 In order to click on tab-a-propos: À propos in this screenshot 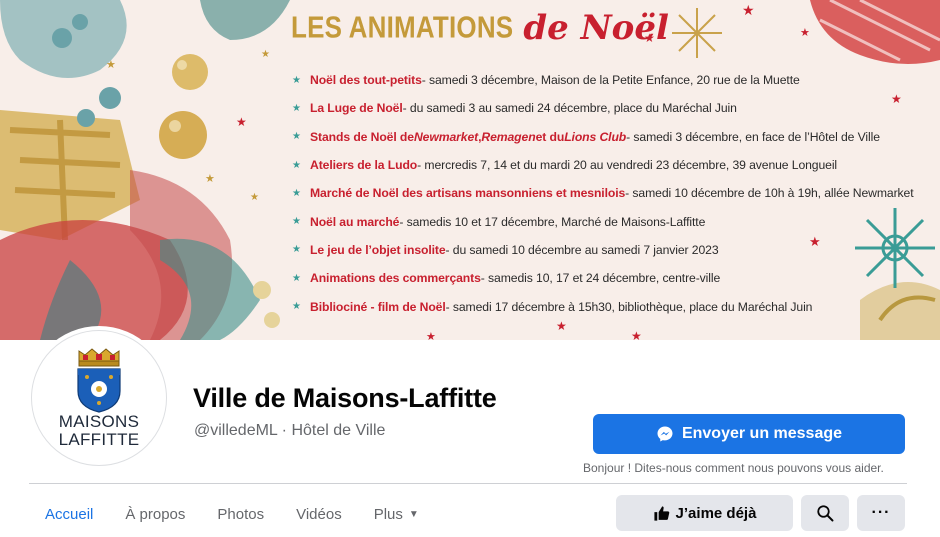, I will do `click(155, 514)`.